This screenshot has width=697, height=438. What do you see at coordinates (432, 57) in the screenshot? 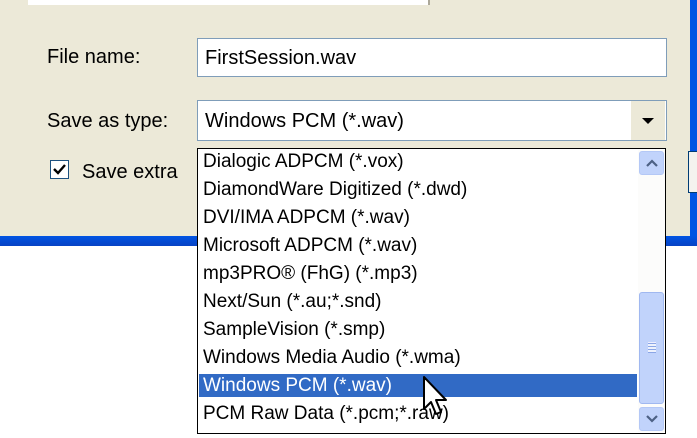
I see `file-name-input: FirstSession.wav` at bounding box center [432, 57].